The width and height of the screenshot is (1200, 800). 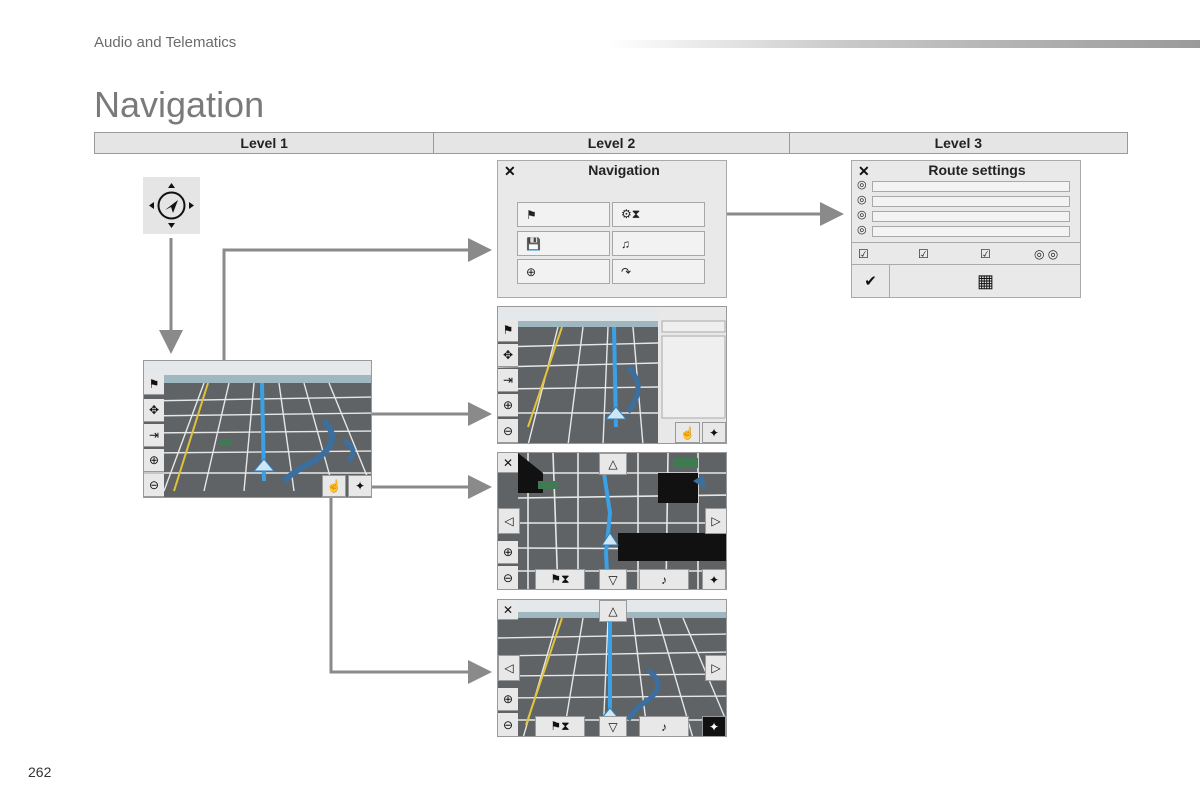 What do you see at coordinates (658, 214) in the screenshot?
I see `route-settings-button: ⚙⧗` at bounding box center [658, 214].